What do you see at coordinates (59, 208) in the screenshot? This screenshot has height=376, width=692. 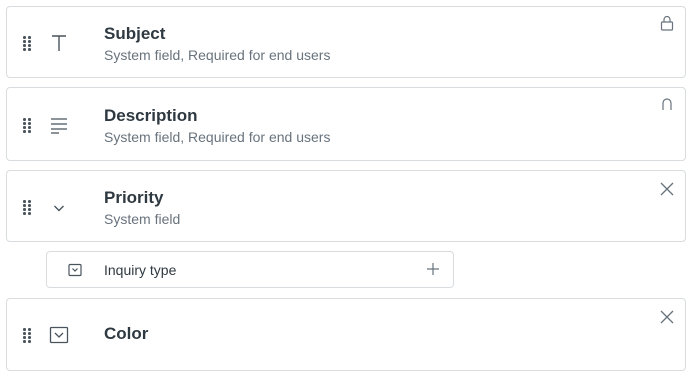 I see `chevron-down-icon` at bounding box center [59, 208].